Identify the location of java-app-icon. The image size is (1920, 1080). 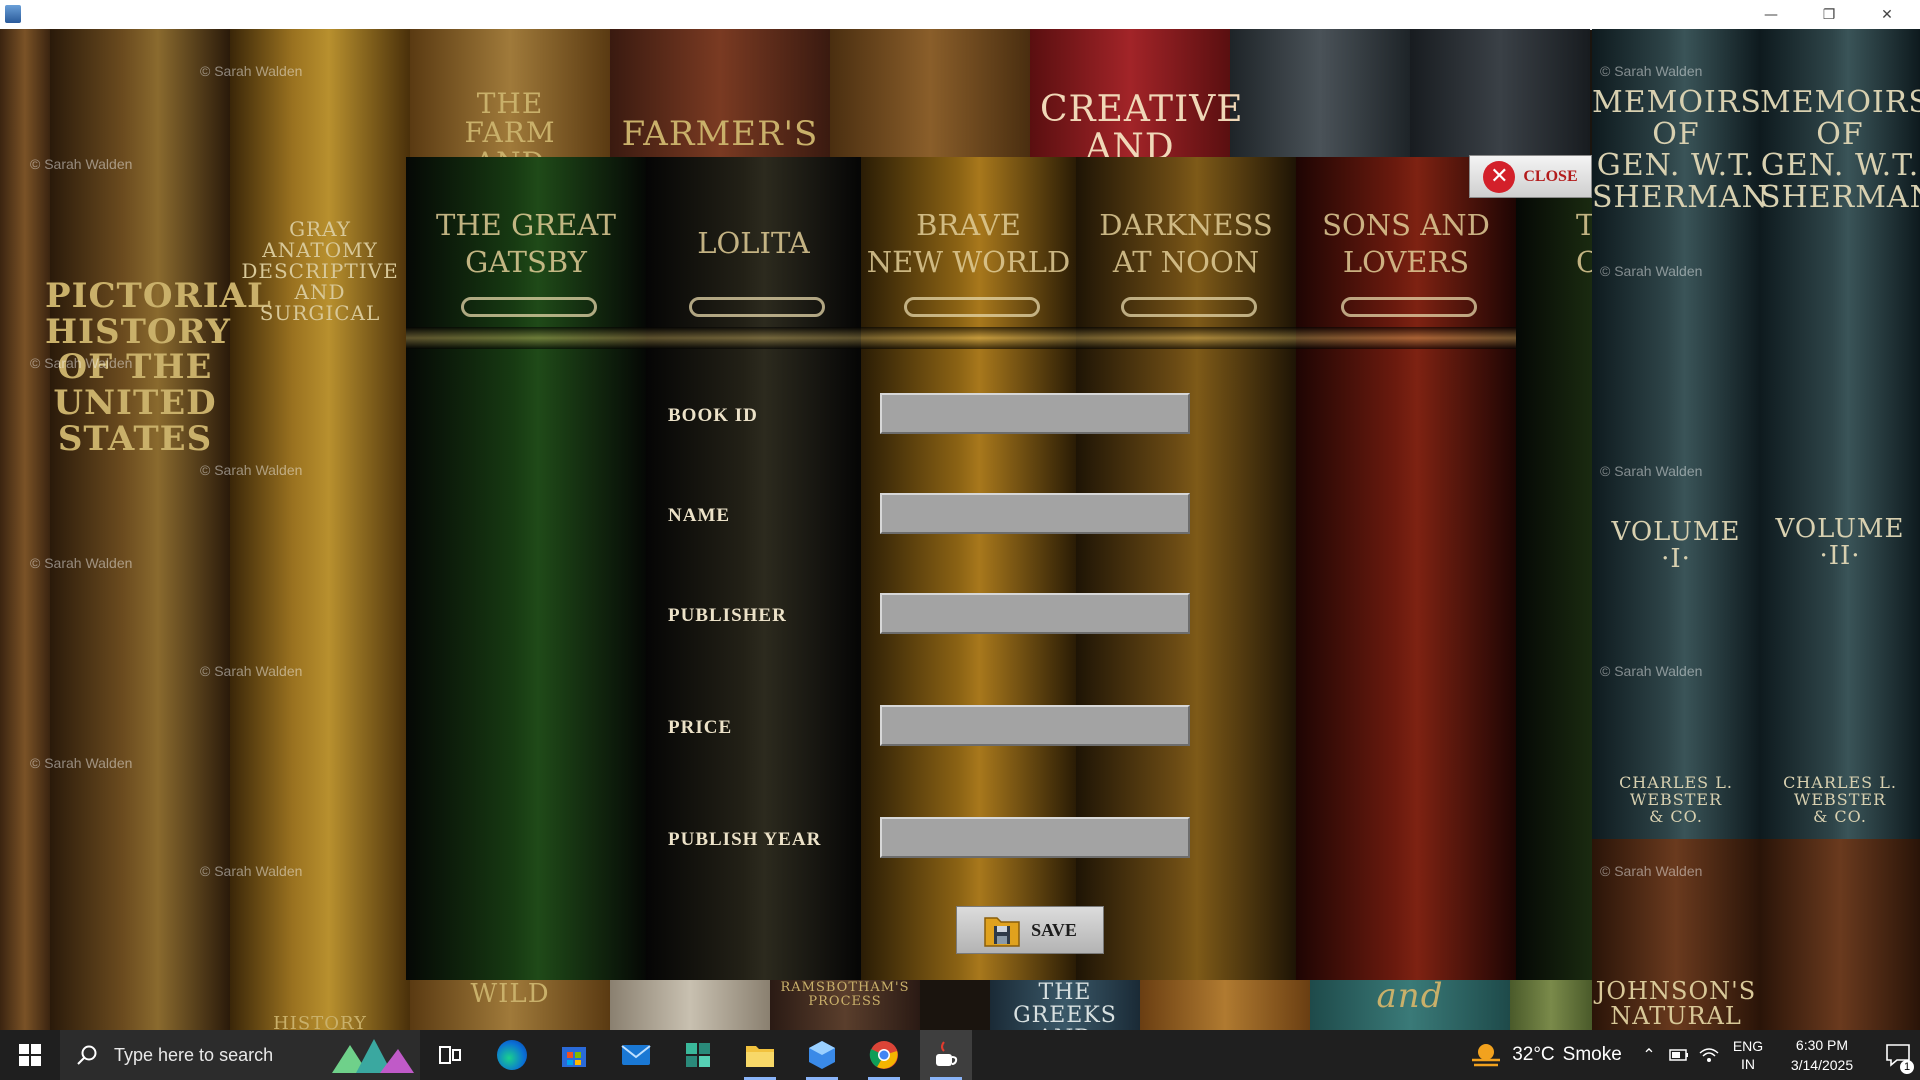
(13, 14).